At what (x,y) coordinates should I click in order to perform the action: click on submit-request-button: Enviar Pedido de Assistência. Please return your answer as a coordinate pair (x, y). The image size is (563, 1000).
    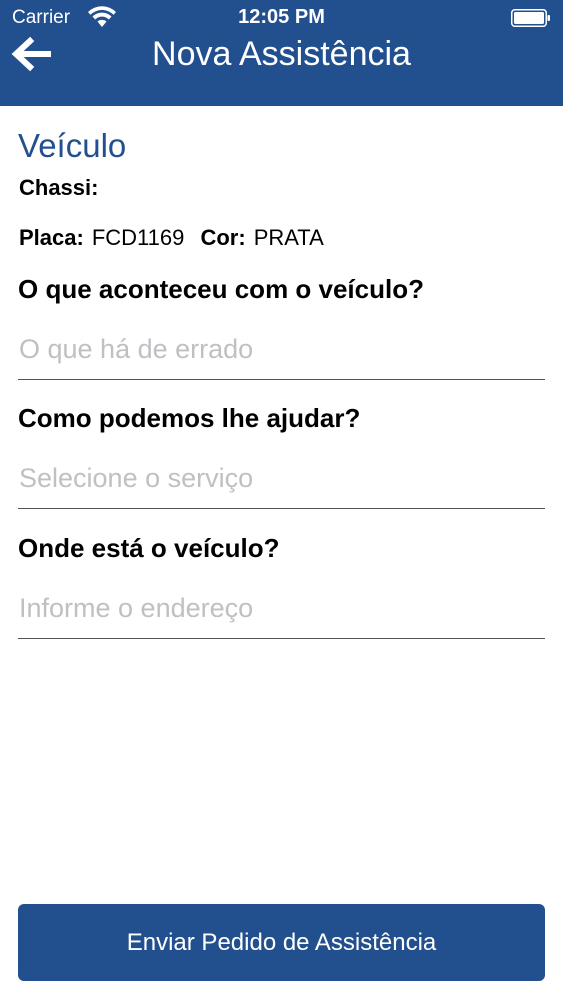
    Looking at the image, I should click on (281, 942).